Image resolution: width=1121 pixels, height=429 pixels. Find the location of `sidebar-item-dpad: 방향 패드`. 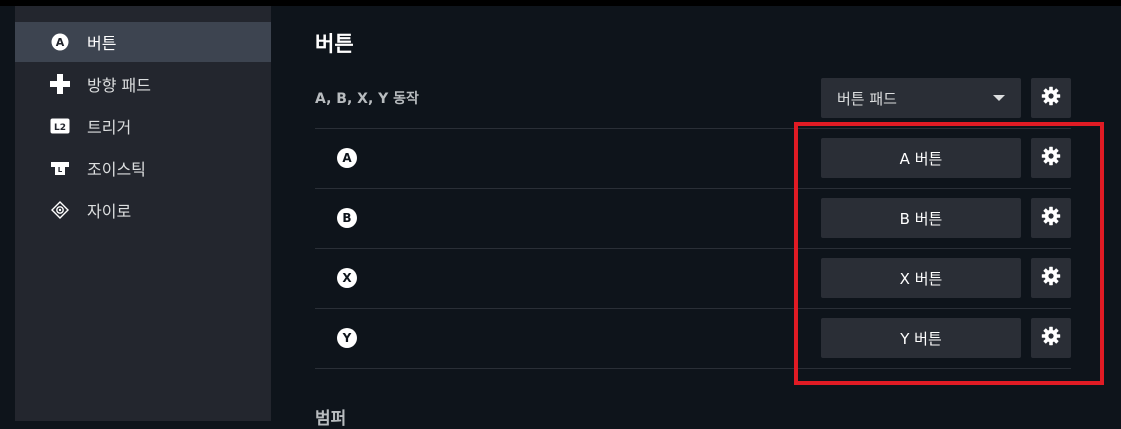

sidebar-item-dpad: 방향 패드 is located at coordinates (143, 84).